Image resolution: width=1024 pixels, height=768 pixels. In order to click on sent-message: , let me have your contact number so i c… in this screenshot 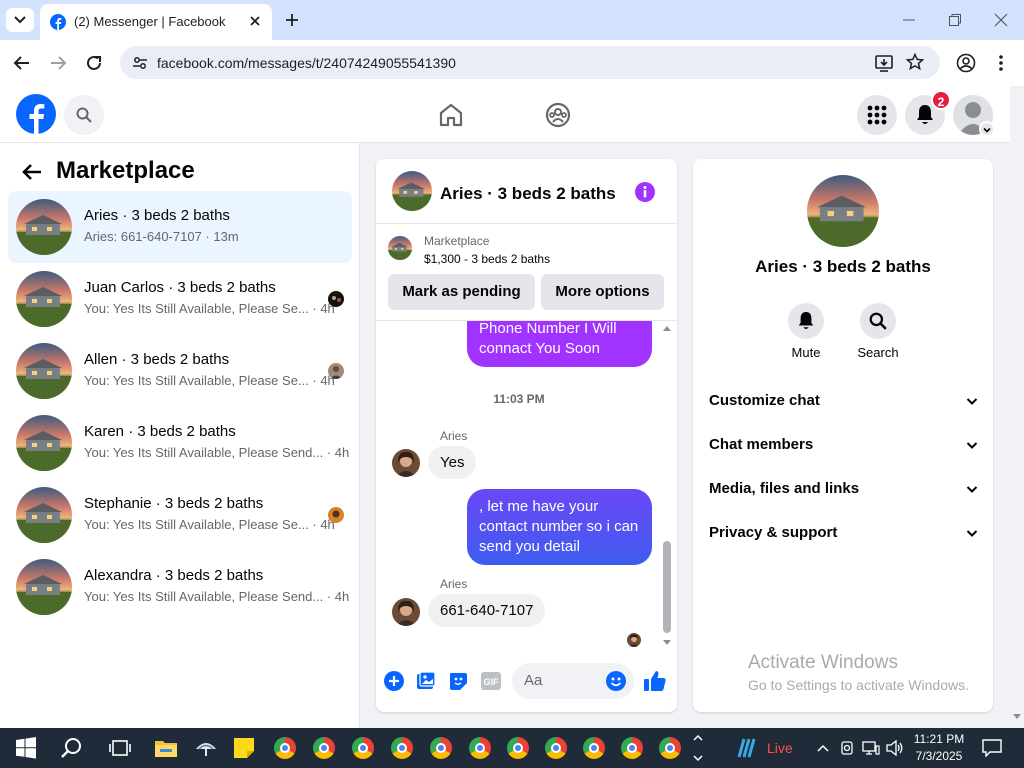, I will do `click(559, 527)`.